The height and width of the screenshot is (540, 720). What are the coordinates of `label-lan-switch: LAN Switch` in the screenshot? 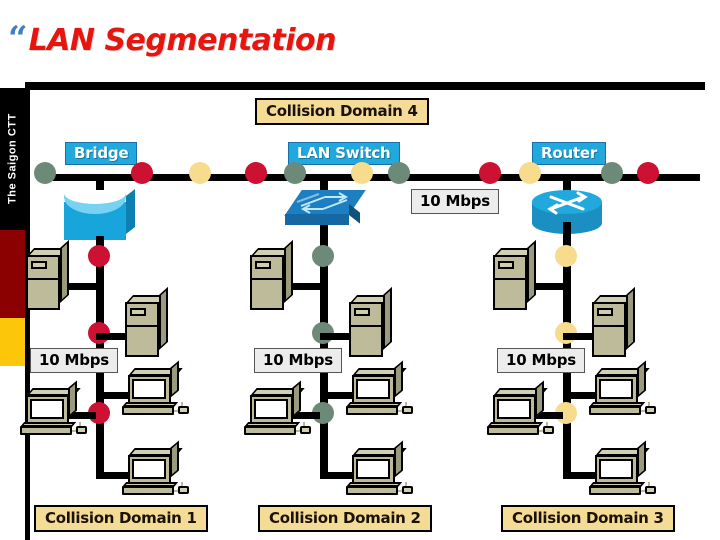 It's located at (344, 153).